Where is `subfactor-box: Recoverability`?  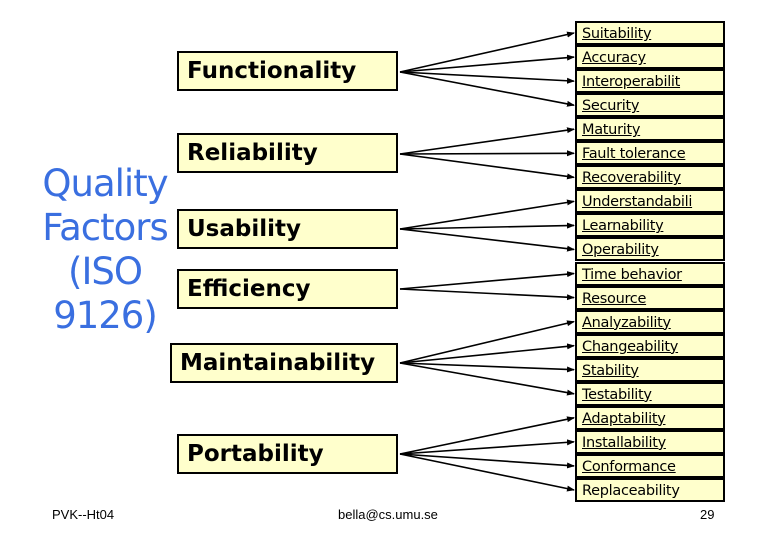 subfactor-box: Recoverability is located at coordinates (650, 177).